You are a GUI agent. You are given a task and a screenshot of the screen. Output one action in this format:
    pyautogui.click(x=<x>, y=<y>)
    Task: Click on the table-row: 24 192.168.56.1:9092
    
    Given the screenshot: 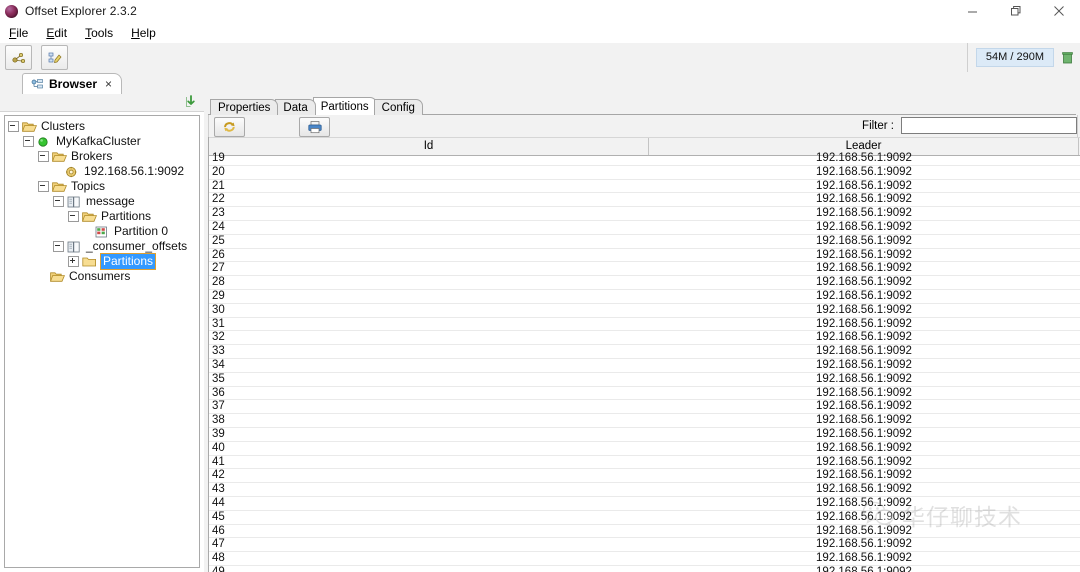 What is the action you would take?
    pyautogui.click(x=644, y=228)
    